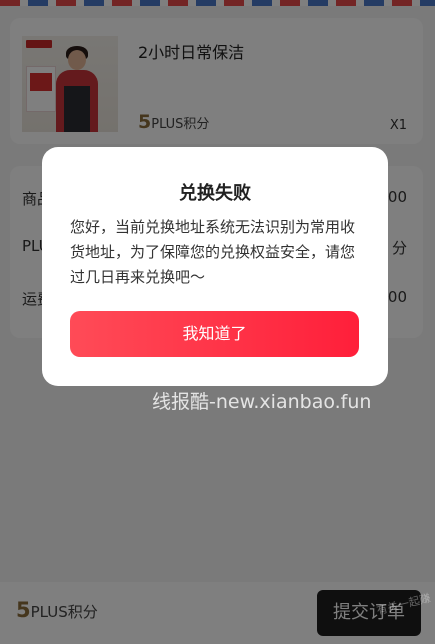 The width and height of the screenshot is (435, 644). What do you see at coordinates (215, 193) in the screenshot?
I see `dialog-title: 兑换失败` at bounding box center [215, 193].